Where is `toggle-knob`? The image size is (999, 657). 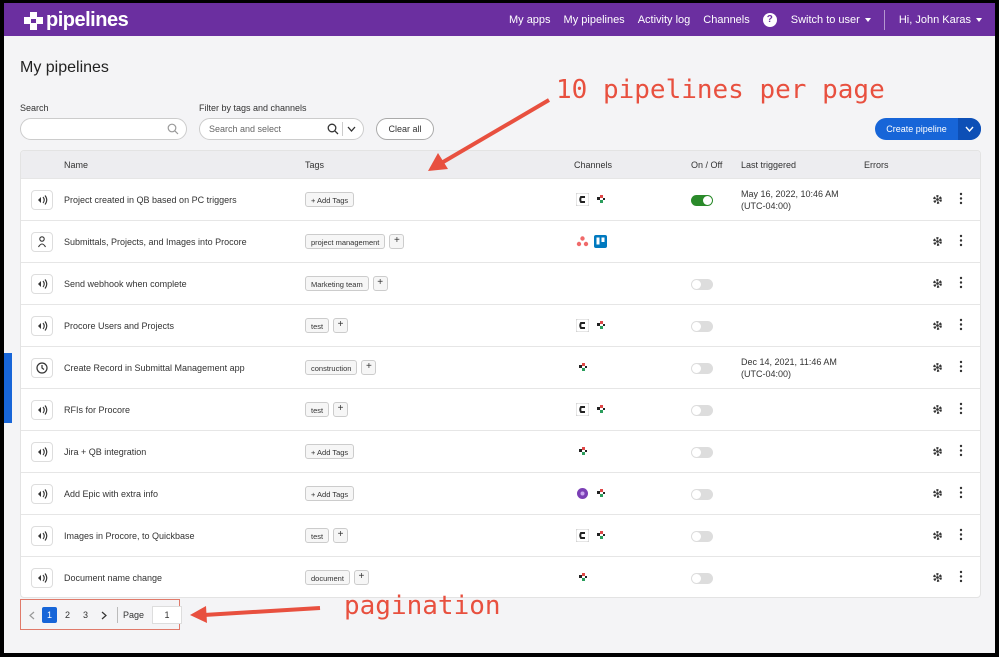 toggle-knob is located at coordinates (696, 368).